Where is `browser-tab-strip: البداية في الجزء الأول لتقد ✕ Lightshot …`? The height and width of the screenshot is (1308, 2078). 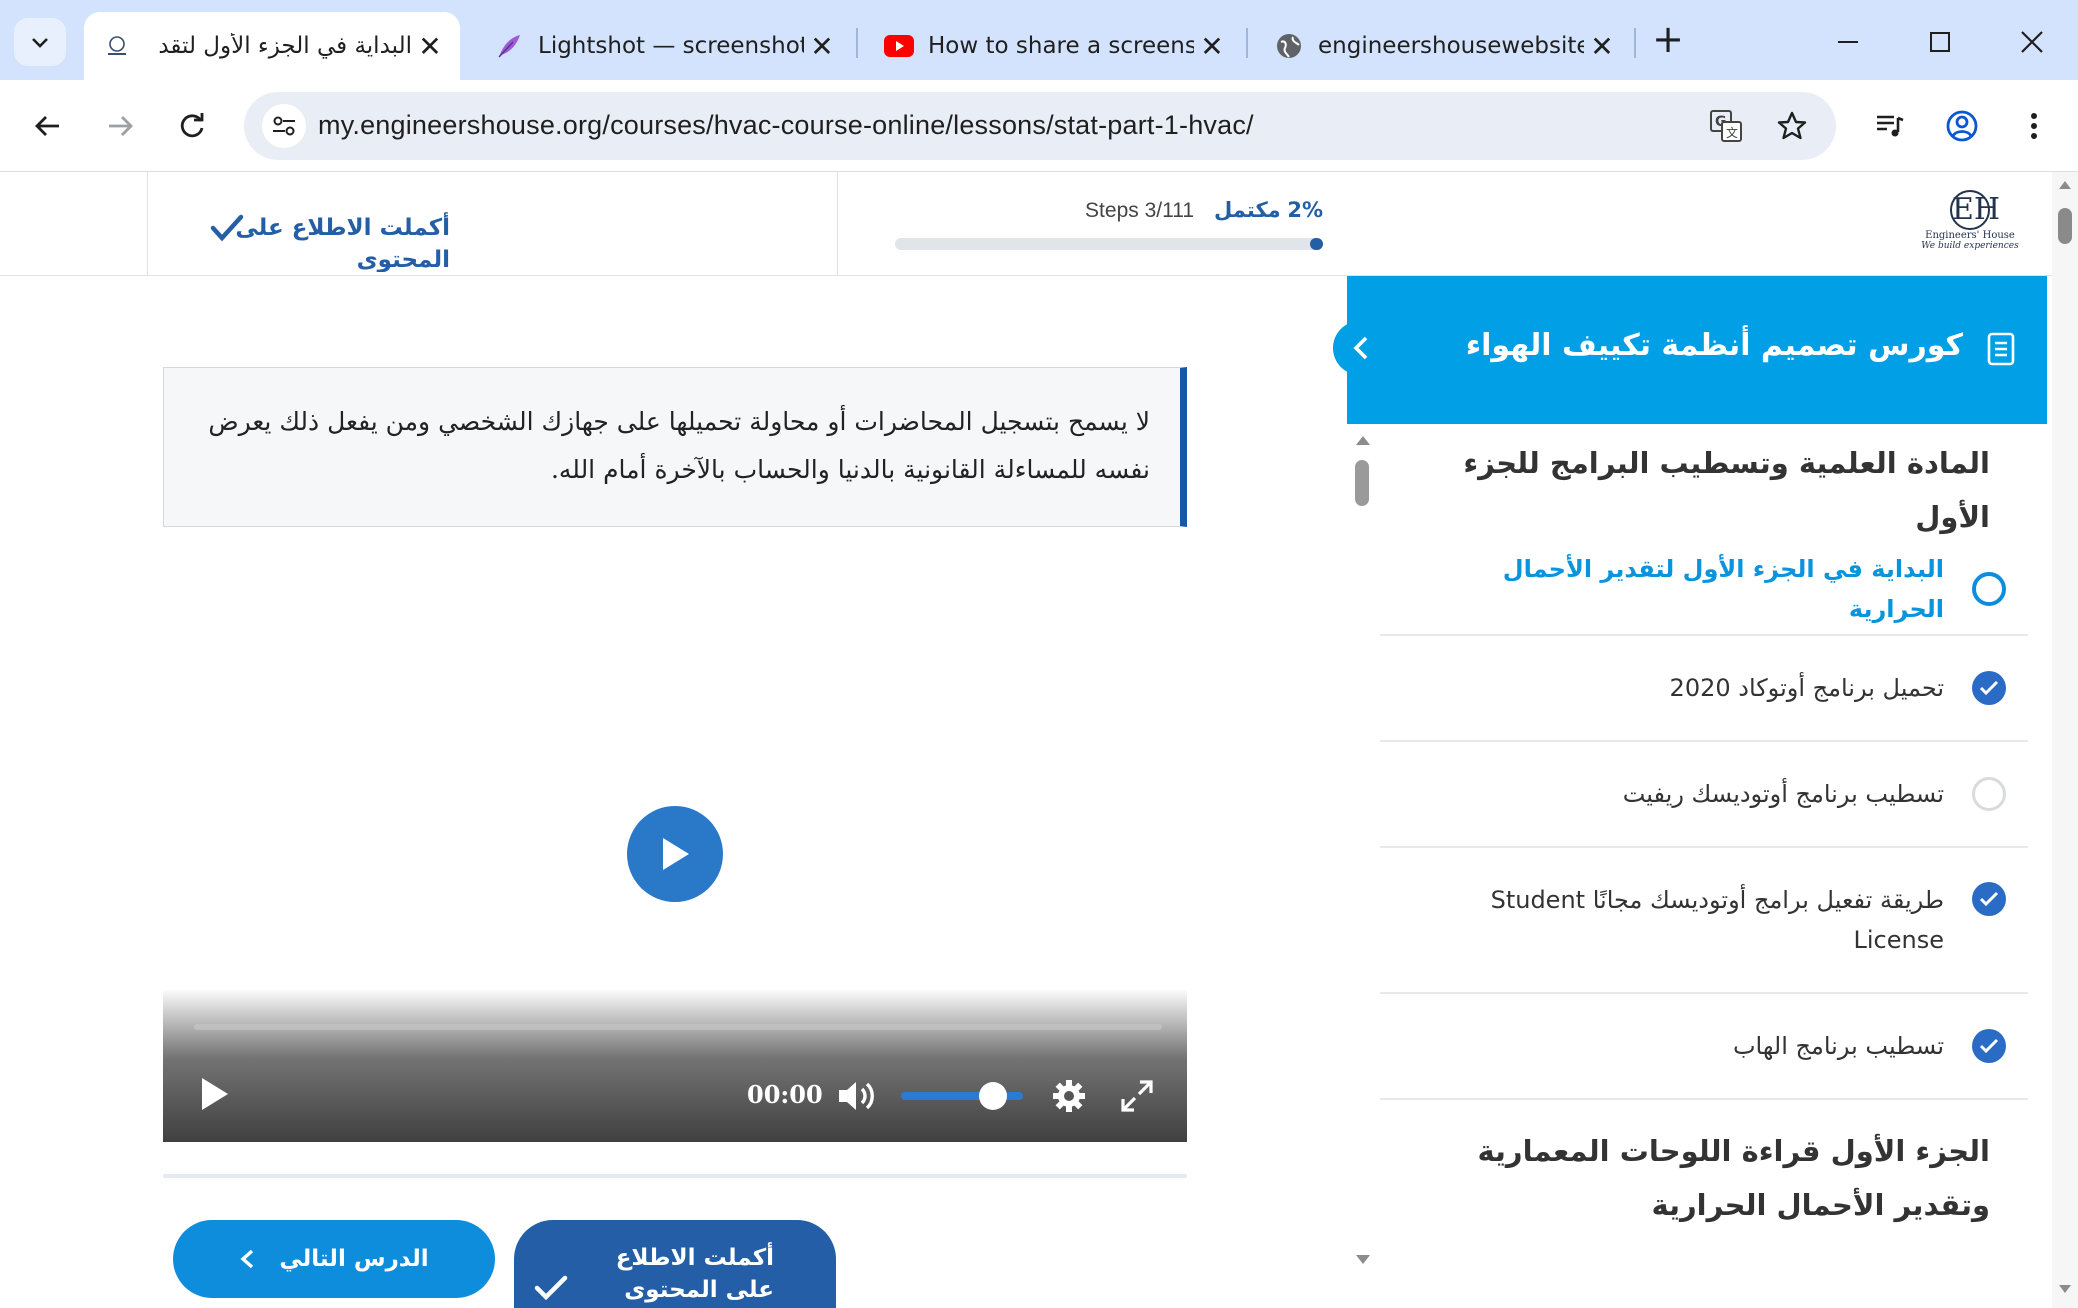
browser-tab-strip: البداية في الجزء الأول لتقد ✕ Lightshot … is located at coordinates (1039, 40).